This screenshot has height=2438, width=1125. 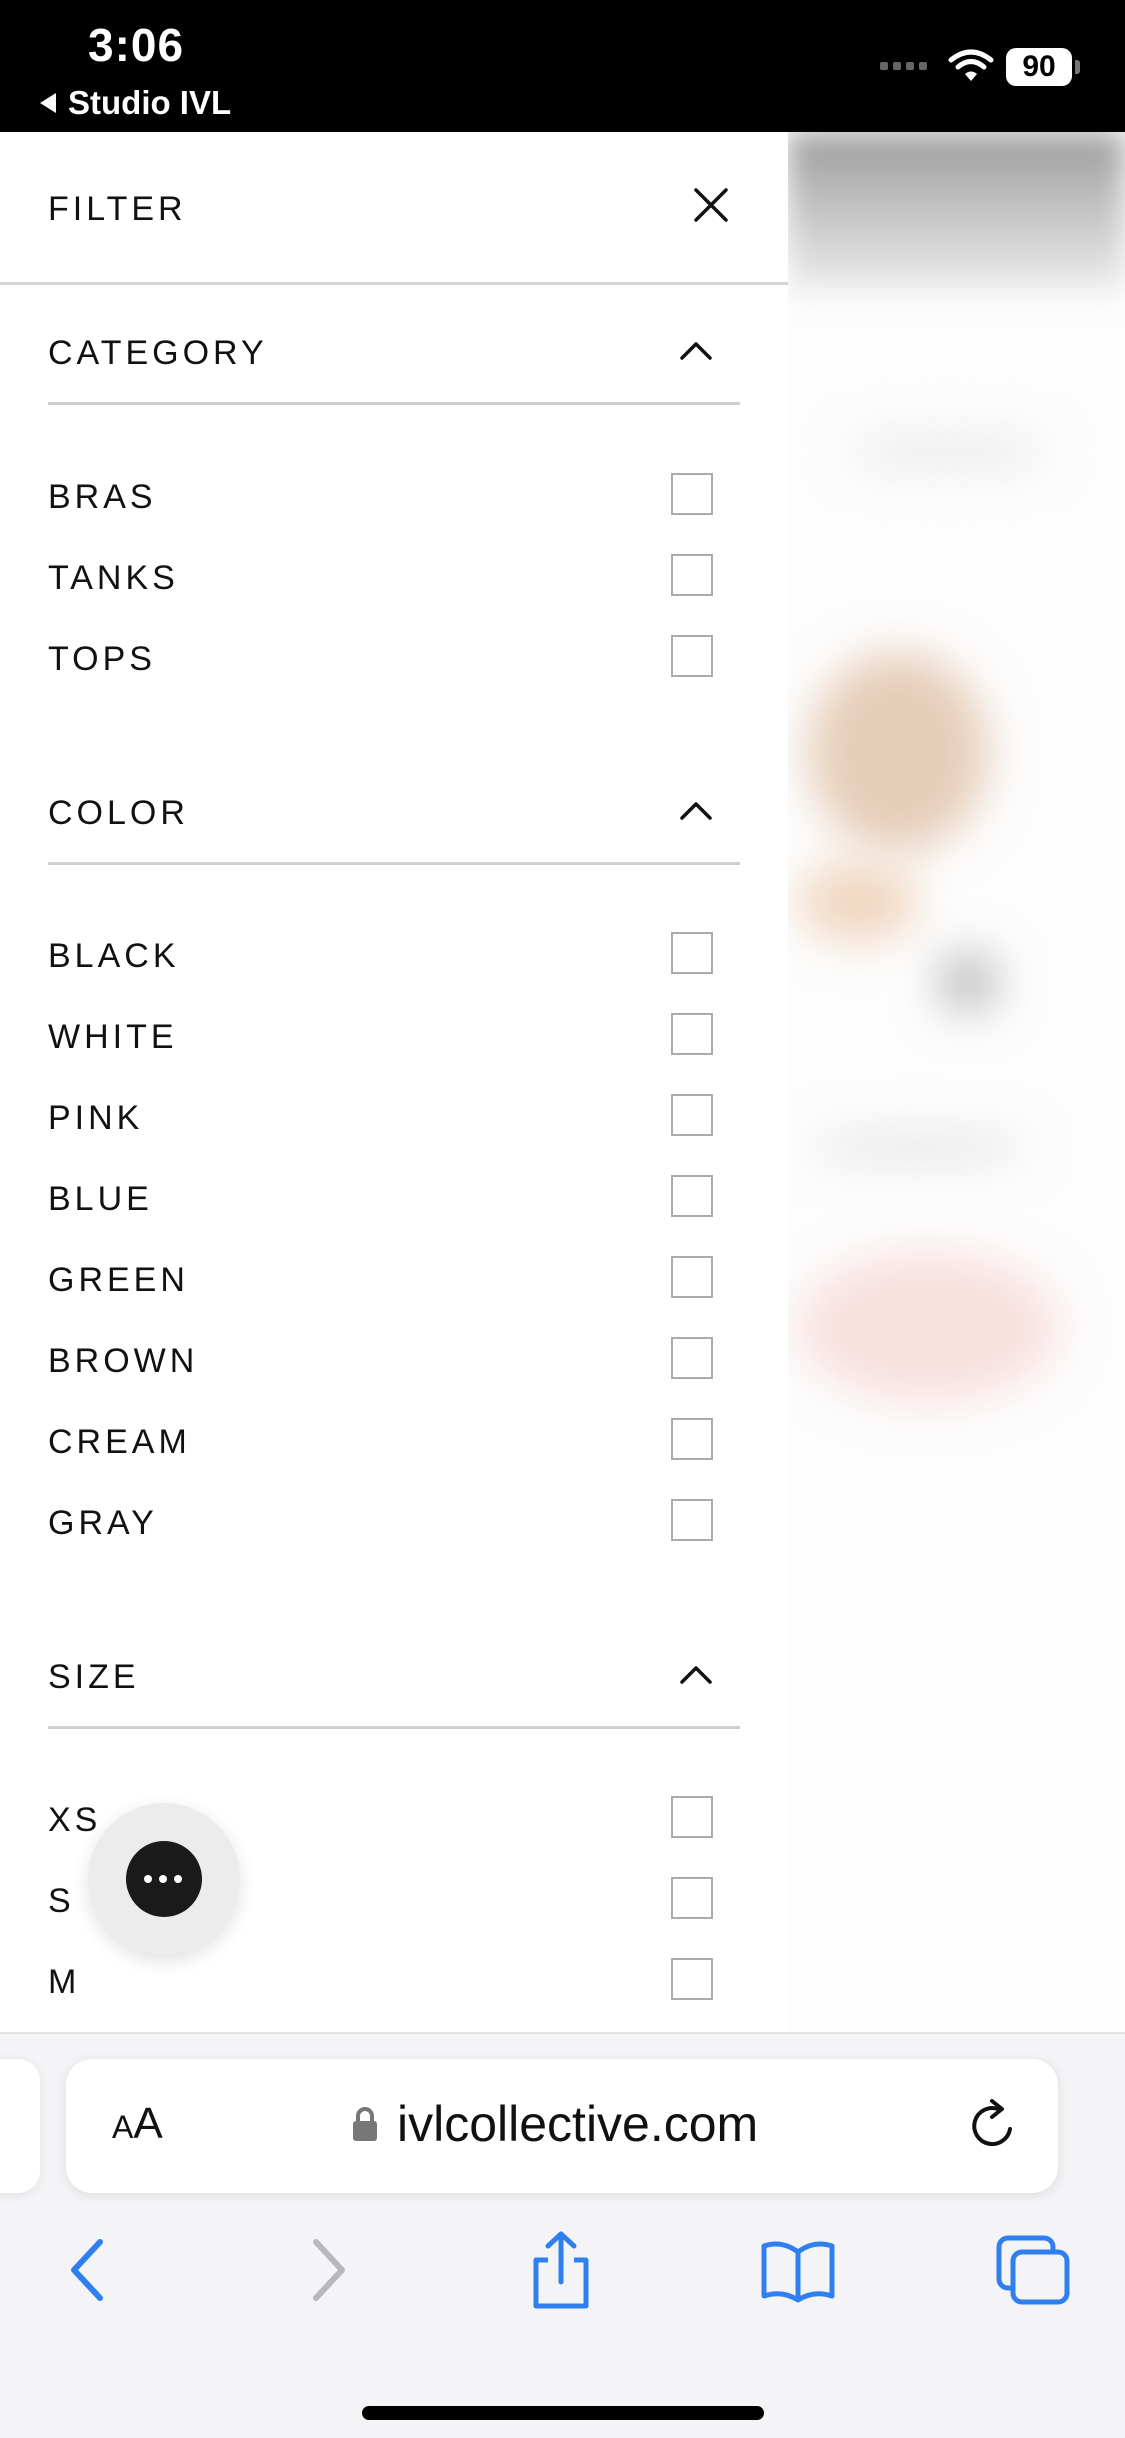 I want to click on option-label: GRAY, so click(x=103, y=1523).